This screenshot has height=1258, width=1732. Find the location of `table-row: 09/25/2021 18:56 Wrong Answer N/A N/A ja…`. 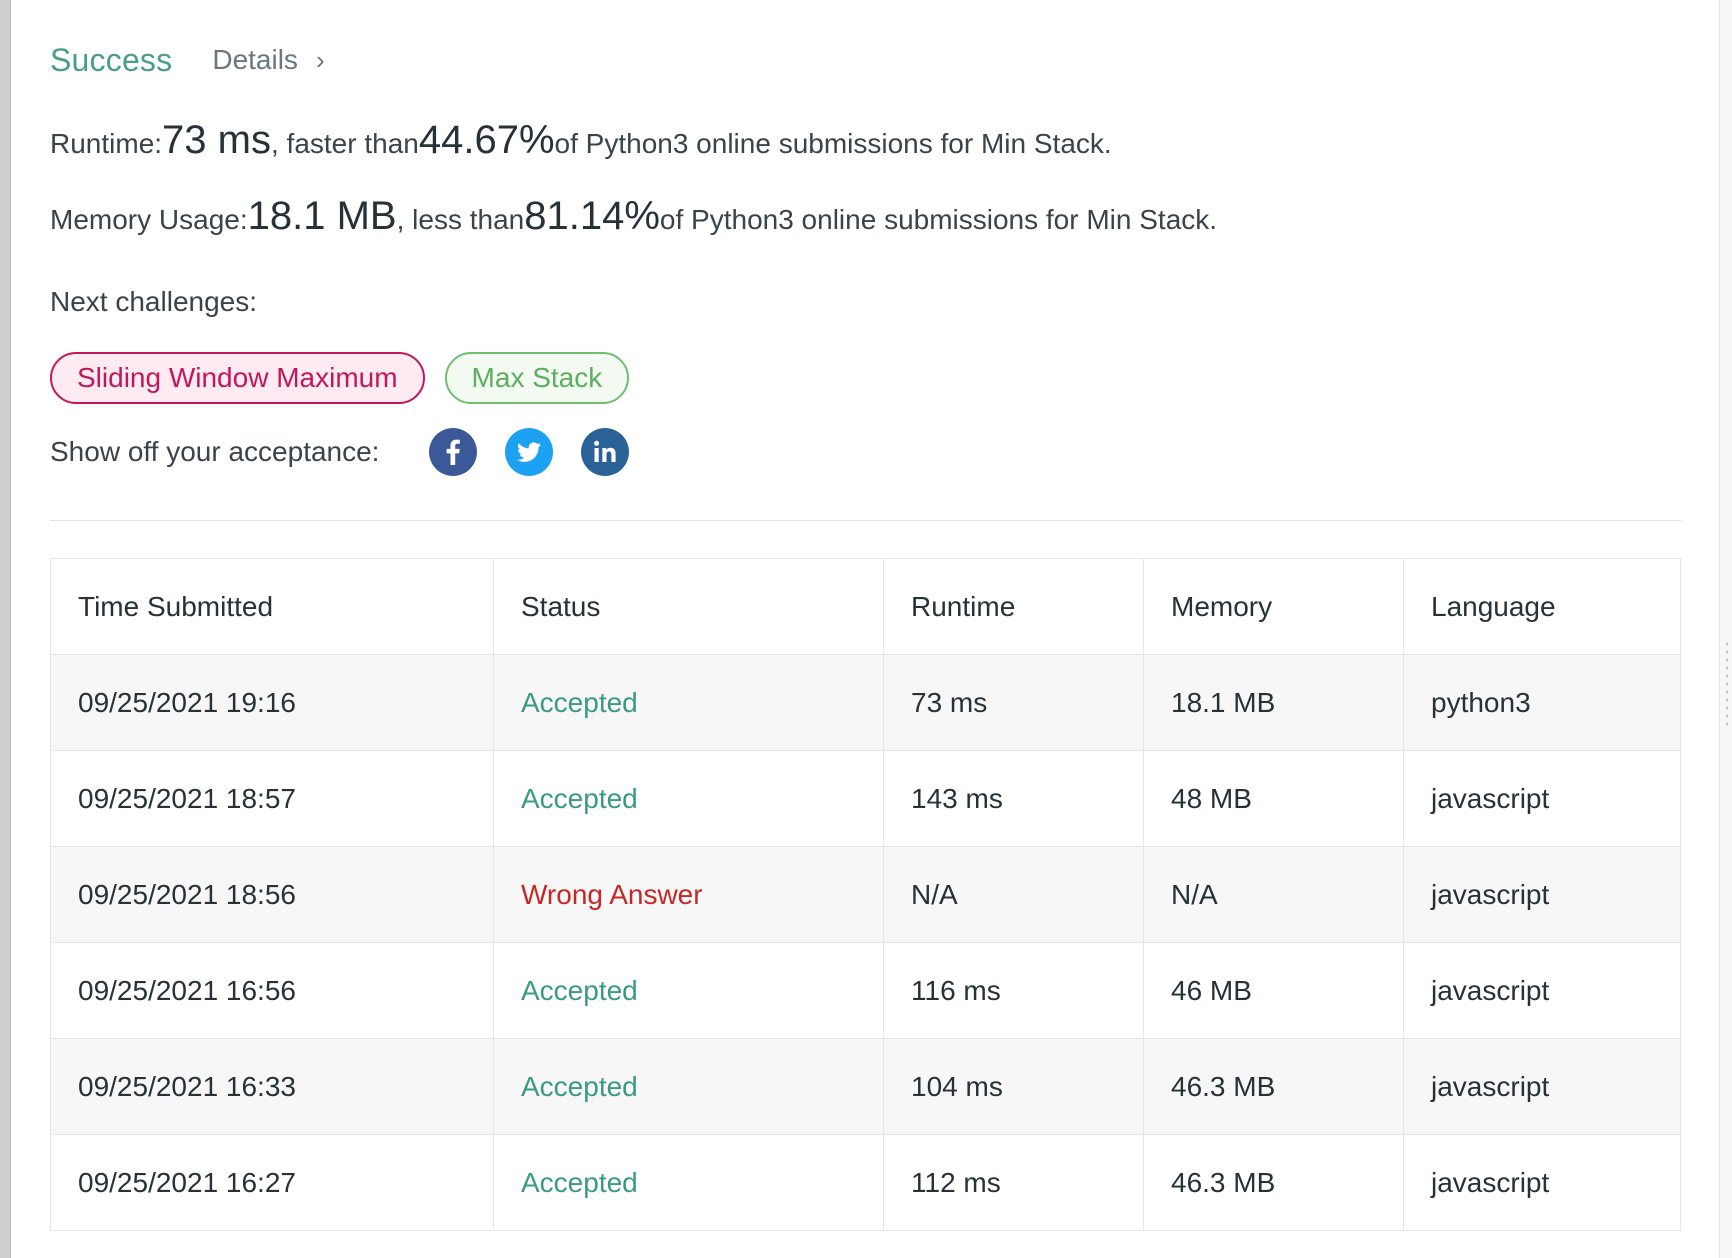

table-row: 09/25/2021 18:56 Wrong Answer N/A N/A ja… is located at coordinates (865, 894).